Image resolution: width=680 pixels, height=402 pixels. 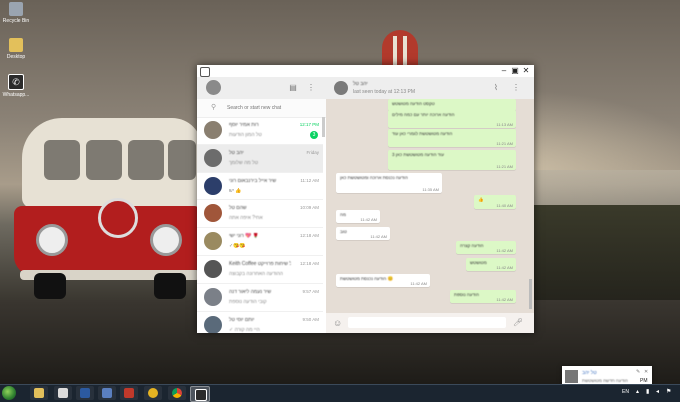 What do you see at coordinates (491, 264) in the screenshot?
I see `message-bubble-out: מטושטש 11:42 AM` at bounding box center [491, 264].